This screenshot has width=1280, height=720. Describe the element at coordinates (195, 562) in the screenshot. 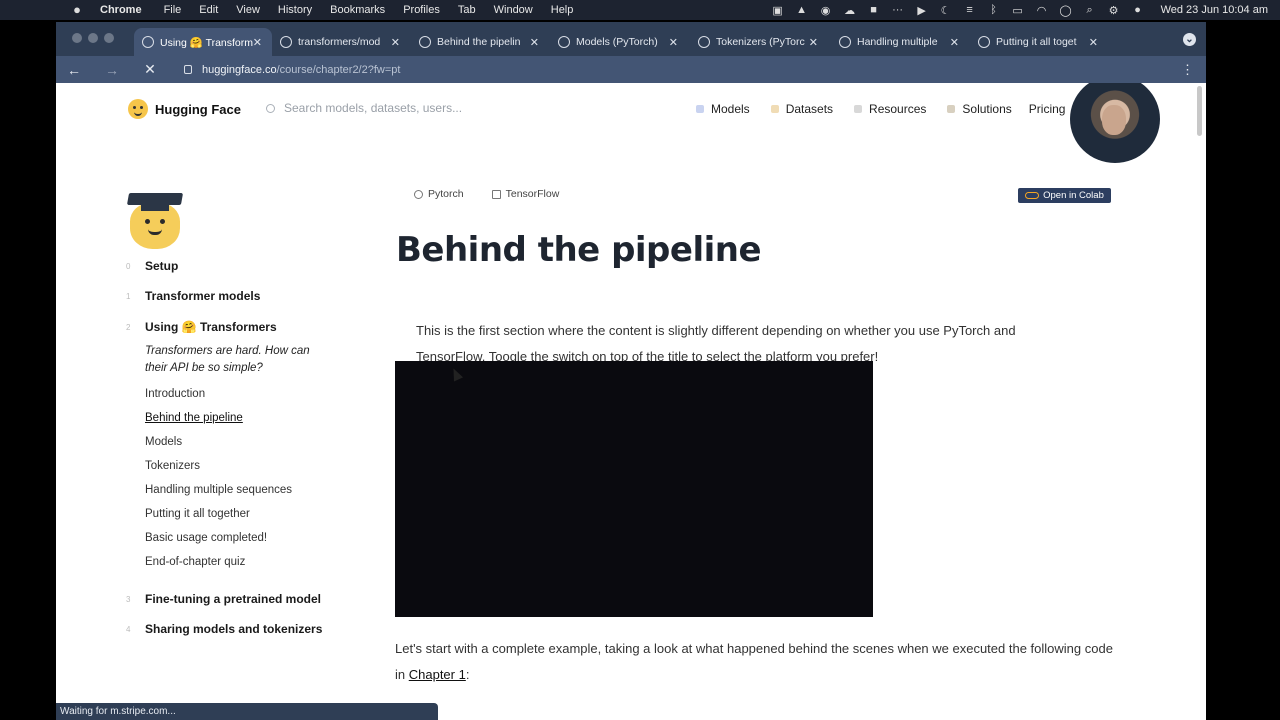

I see `sidebar-item-end-of-chapter-quiz: End-of-chapter quiz` at that location.